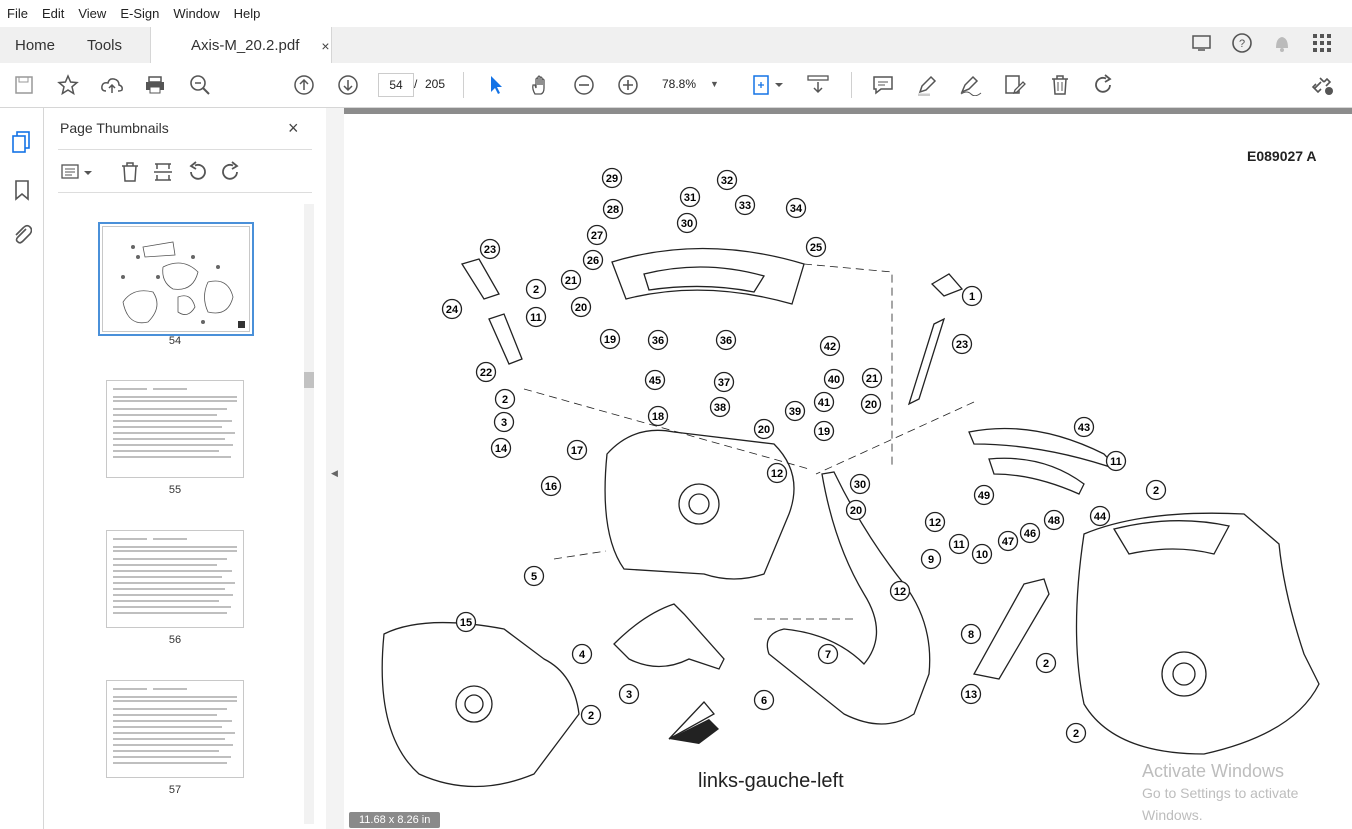 This screenshot has width=1352, height=829. I want to click on callout-number: 21, so click(872, 379).